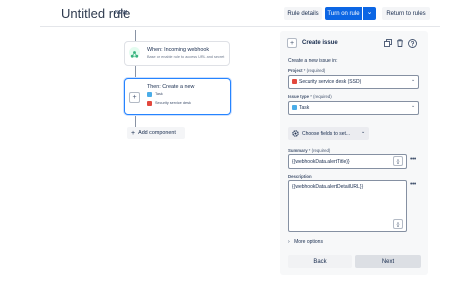 This screenshot has height=283, width=474. Describe the element at coordinates (320, 43) in the screenshot. I see `panel-title: Create issue` at that location.